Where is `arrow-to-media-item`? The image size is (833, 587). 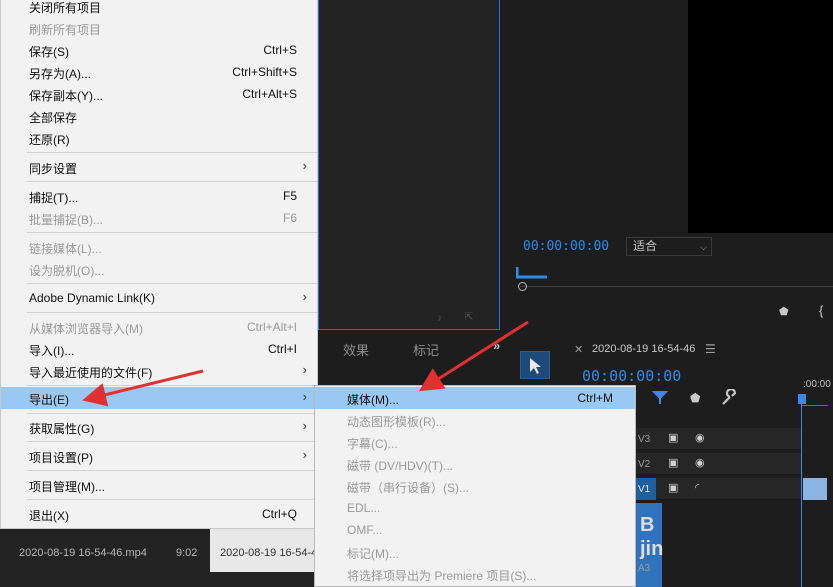
arrow-to-media-item is located at coordinates (473, 356).